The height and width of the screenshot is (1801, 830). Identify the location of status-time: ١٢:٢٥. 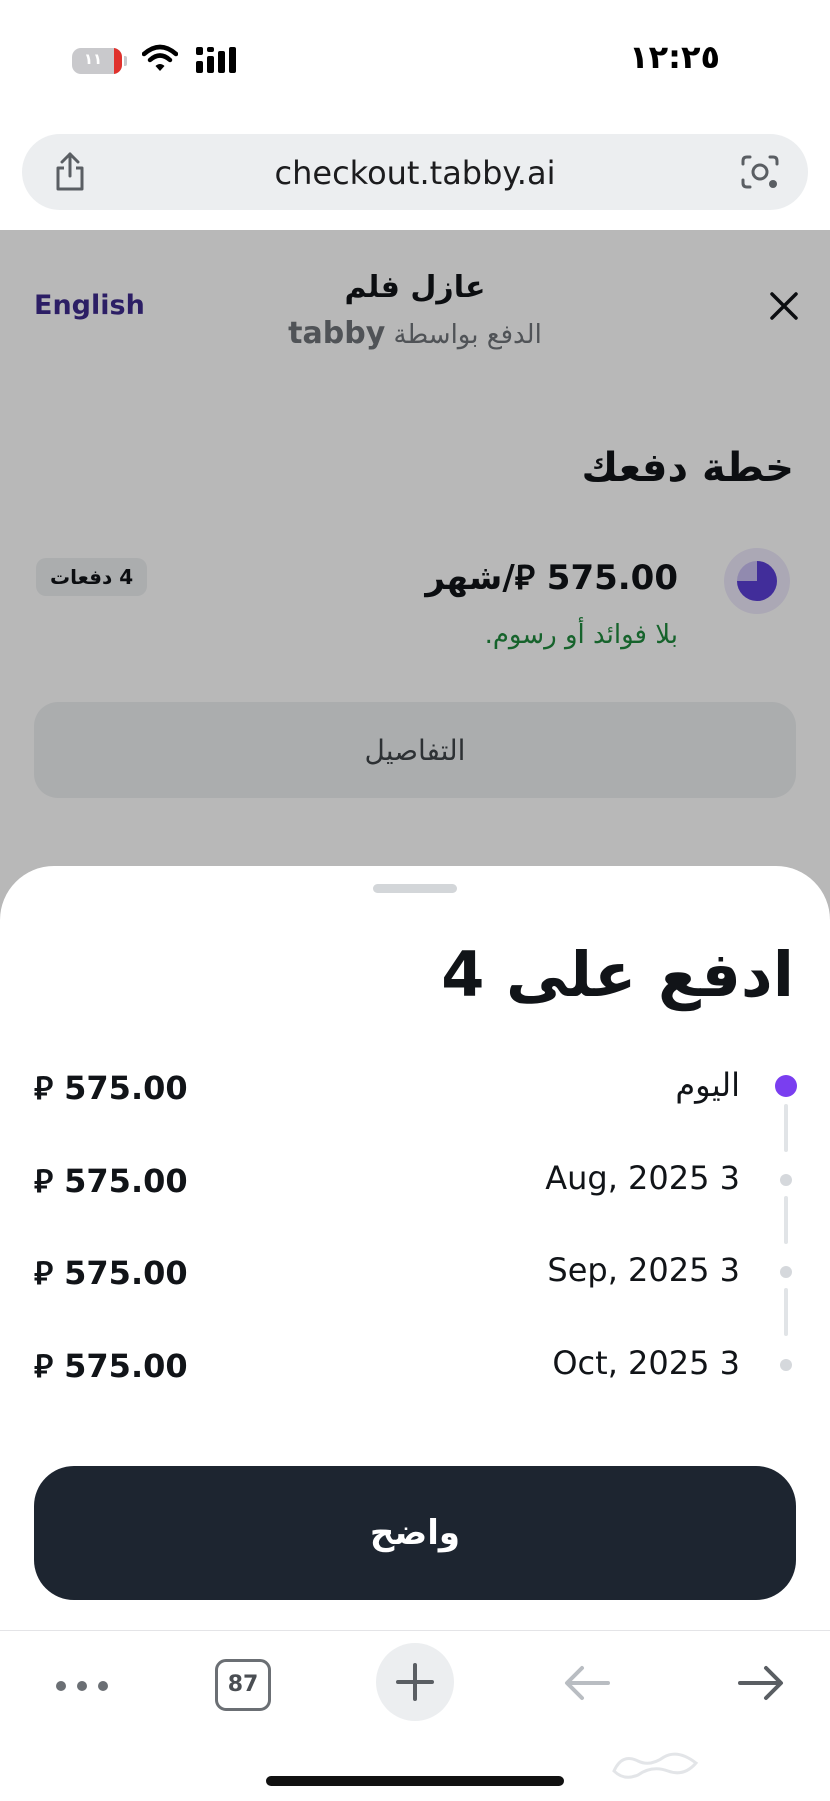
(674, 57).